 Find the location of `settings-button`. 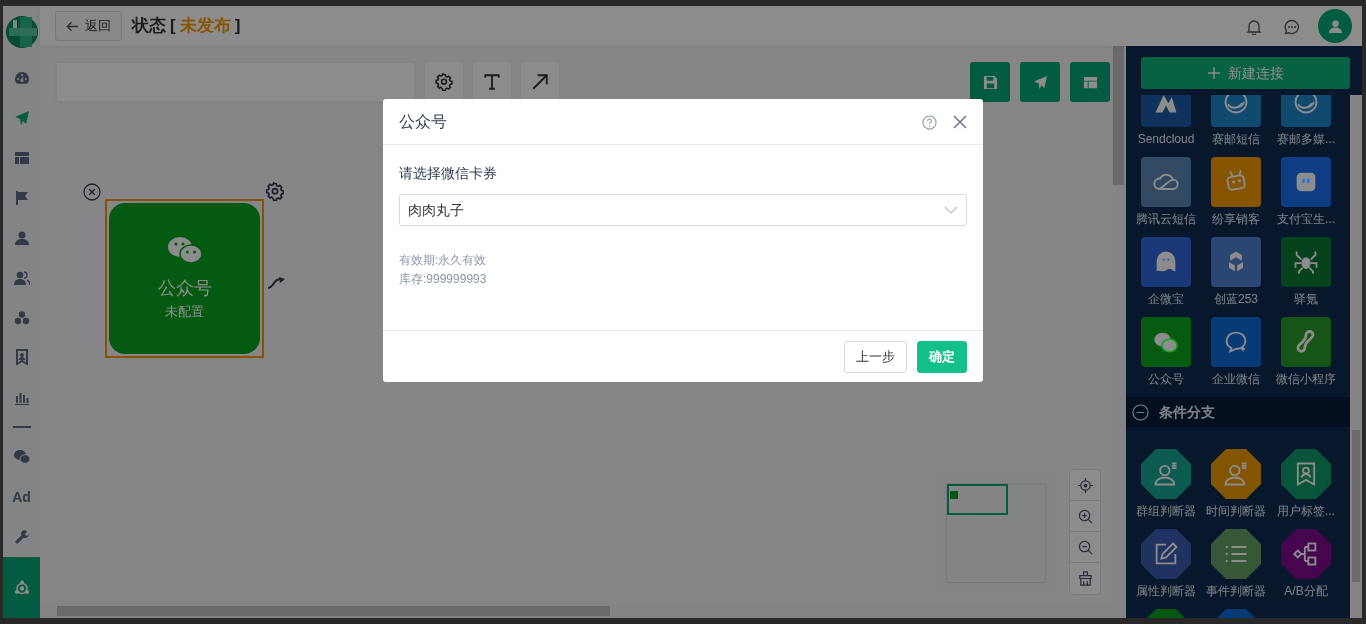

settings-button is located at coordinates (444, 82).